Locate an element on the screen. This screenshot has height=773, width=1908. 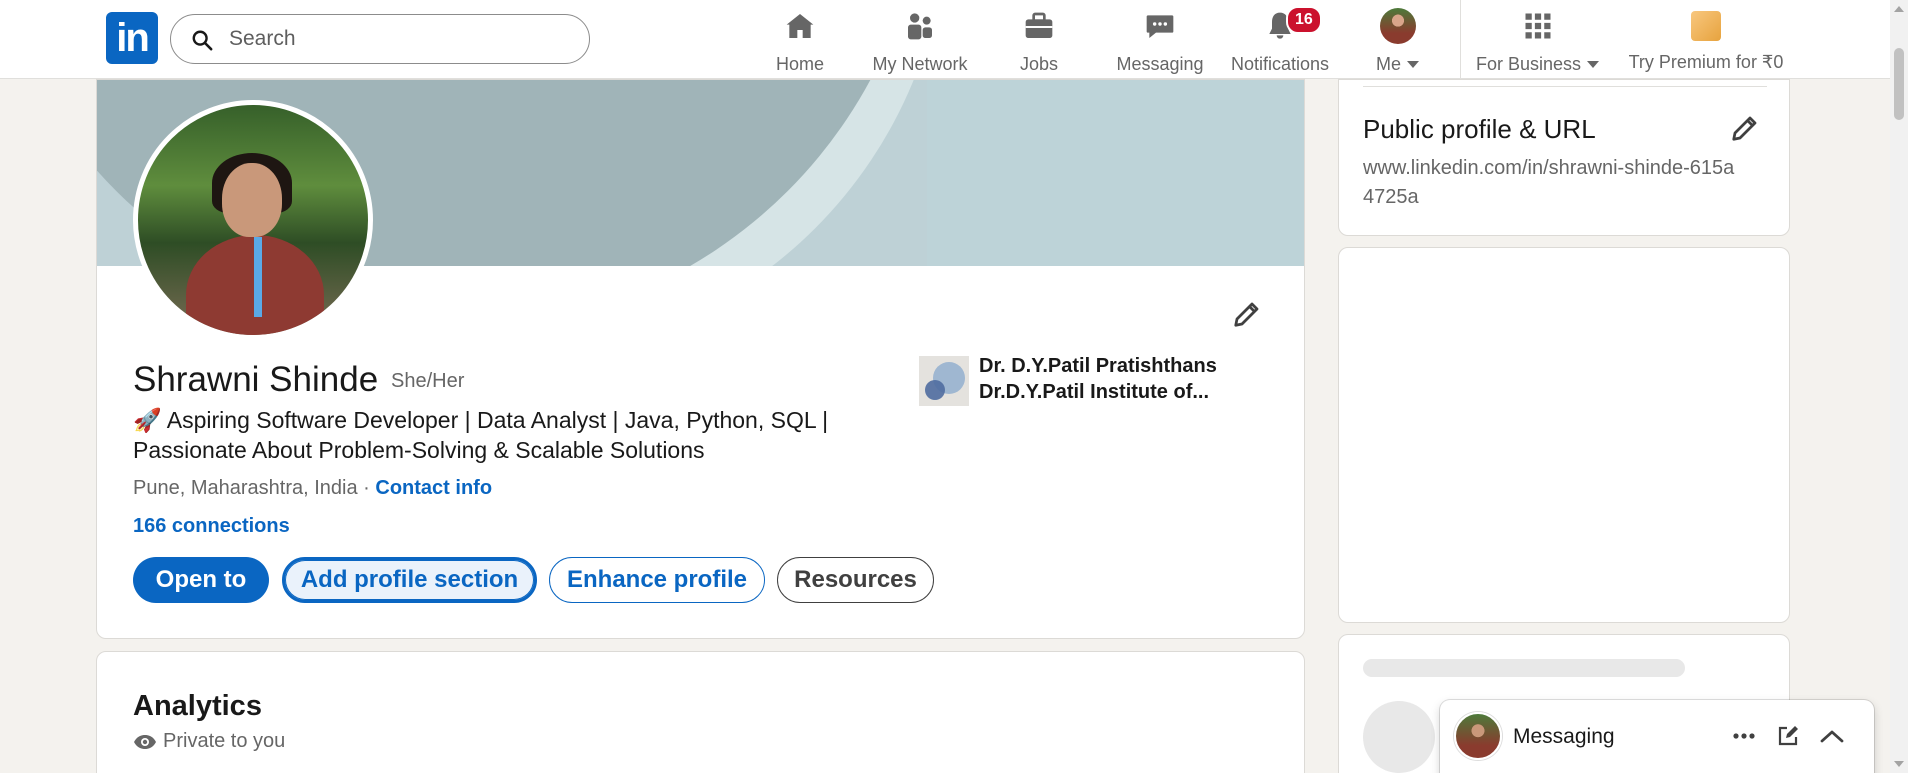
nav-for-business-label: For Business is located at coordinates (1528, 64).